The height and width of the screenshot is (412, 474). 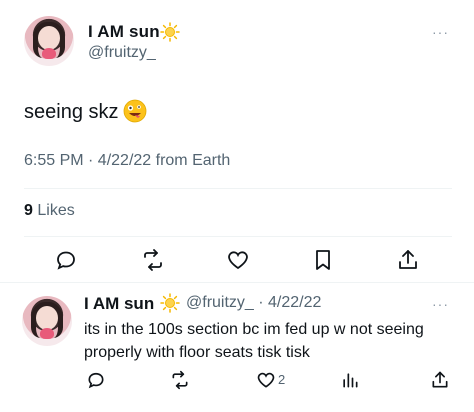 I want to click on tweet-text: seeing skz, so click(x=71, y=112).